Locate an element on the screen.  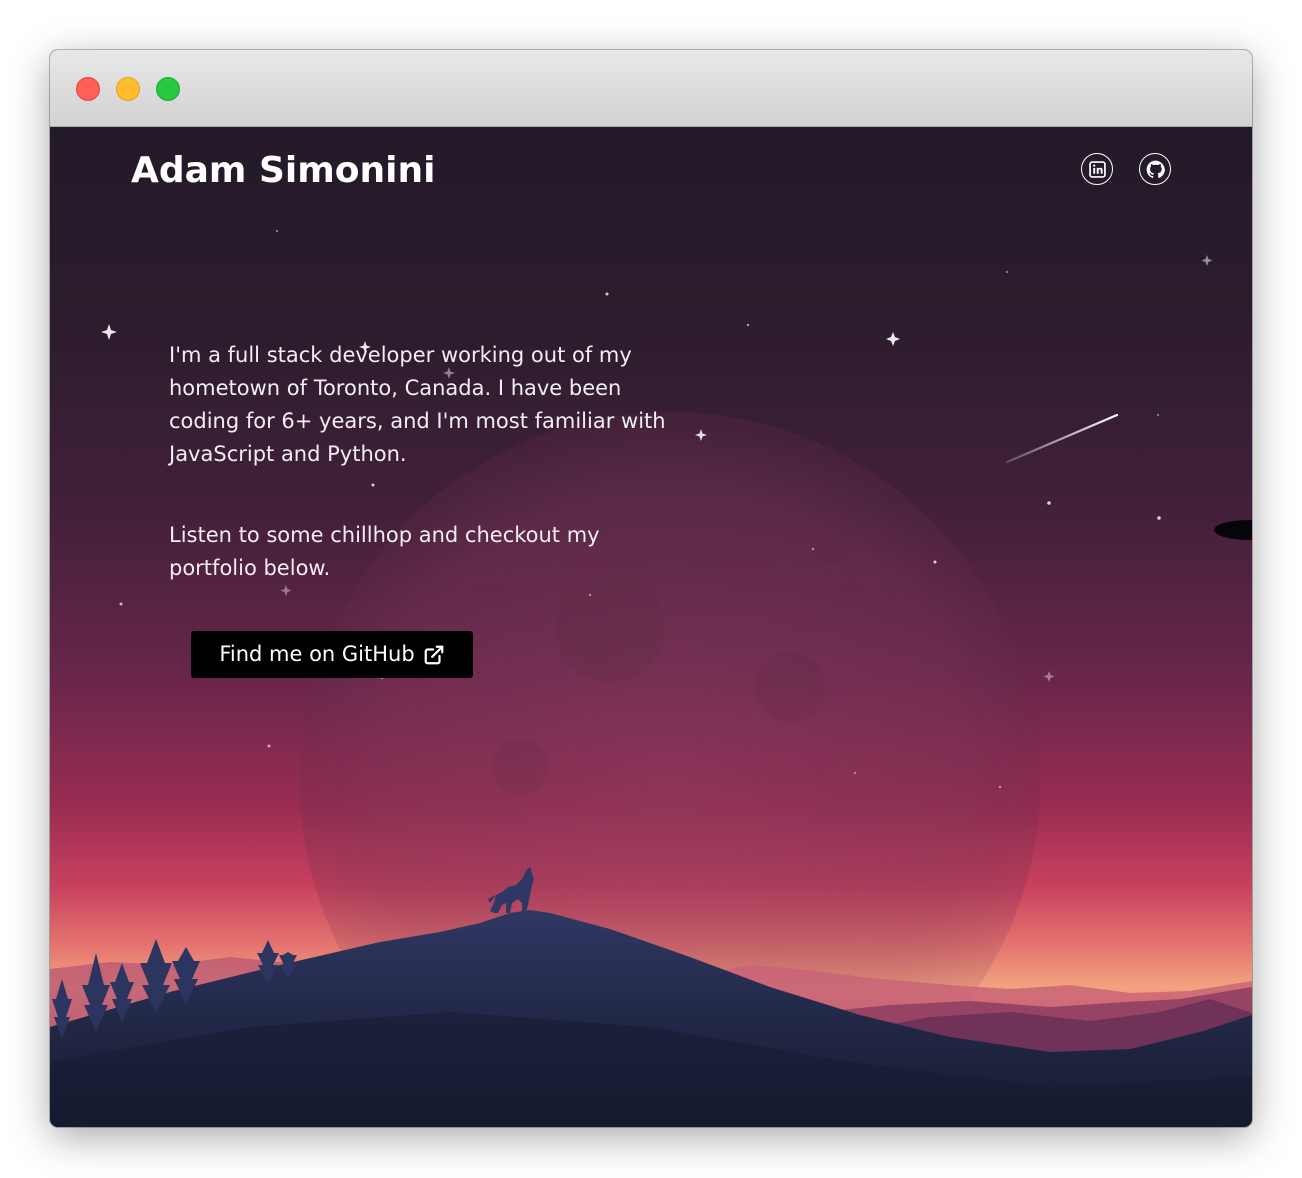
maximize-window-button is located at coordinates (168, 89).